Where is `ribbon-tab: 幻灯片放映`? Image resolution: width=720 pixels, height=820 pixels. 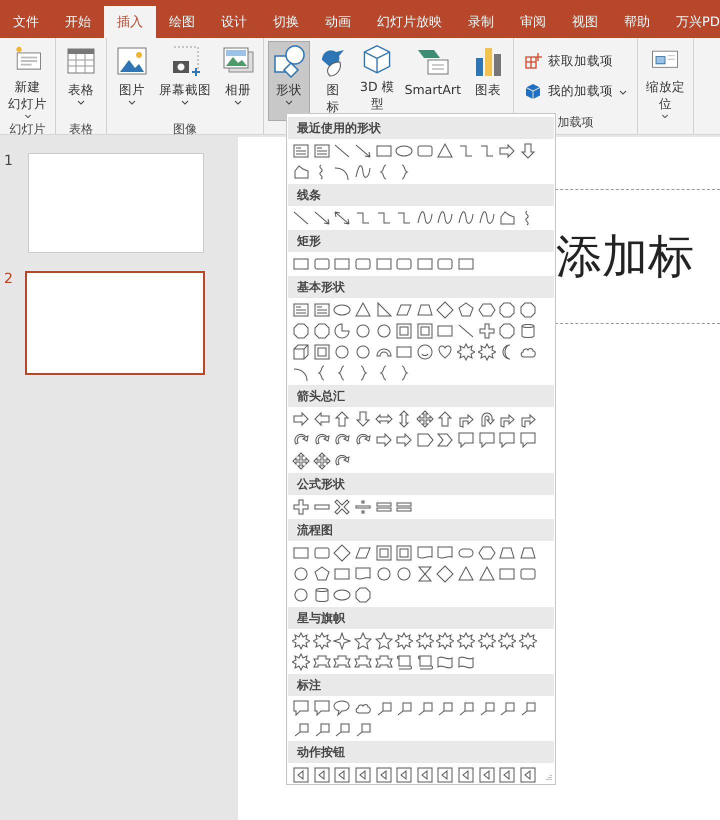 ribbon-tab: 幻灯片放映 is located at coordinates (409, 22).